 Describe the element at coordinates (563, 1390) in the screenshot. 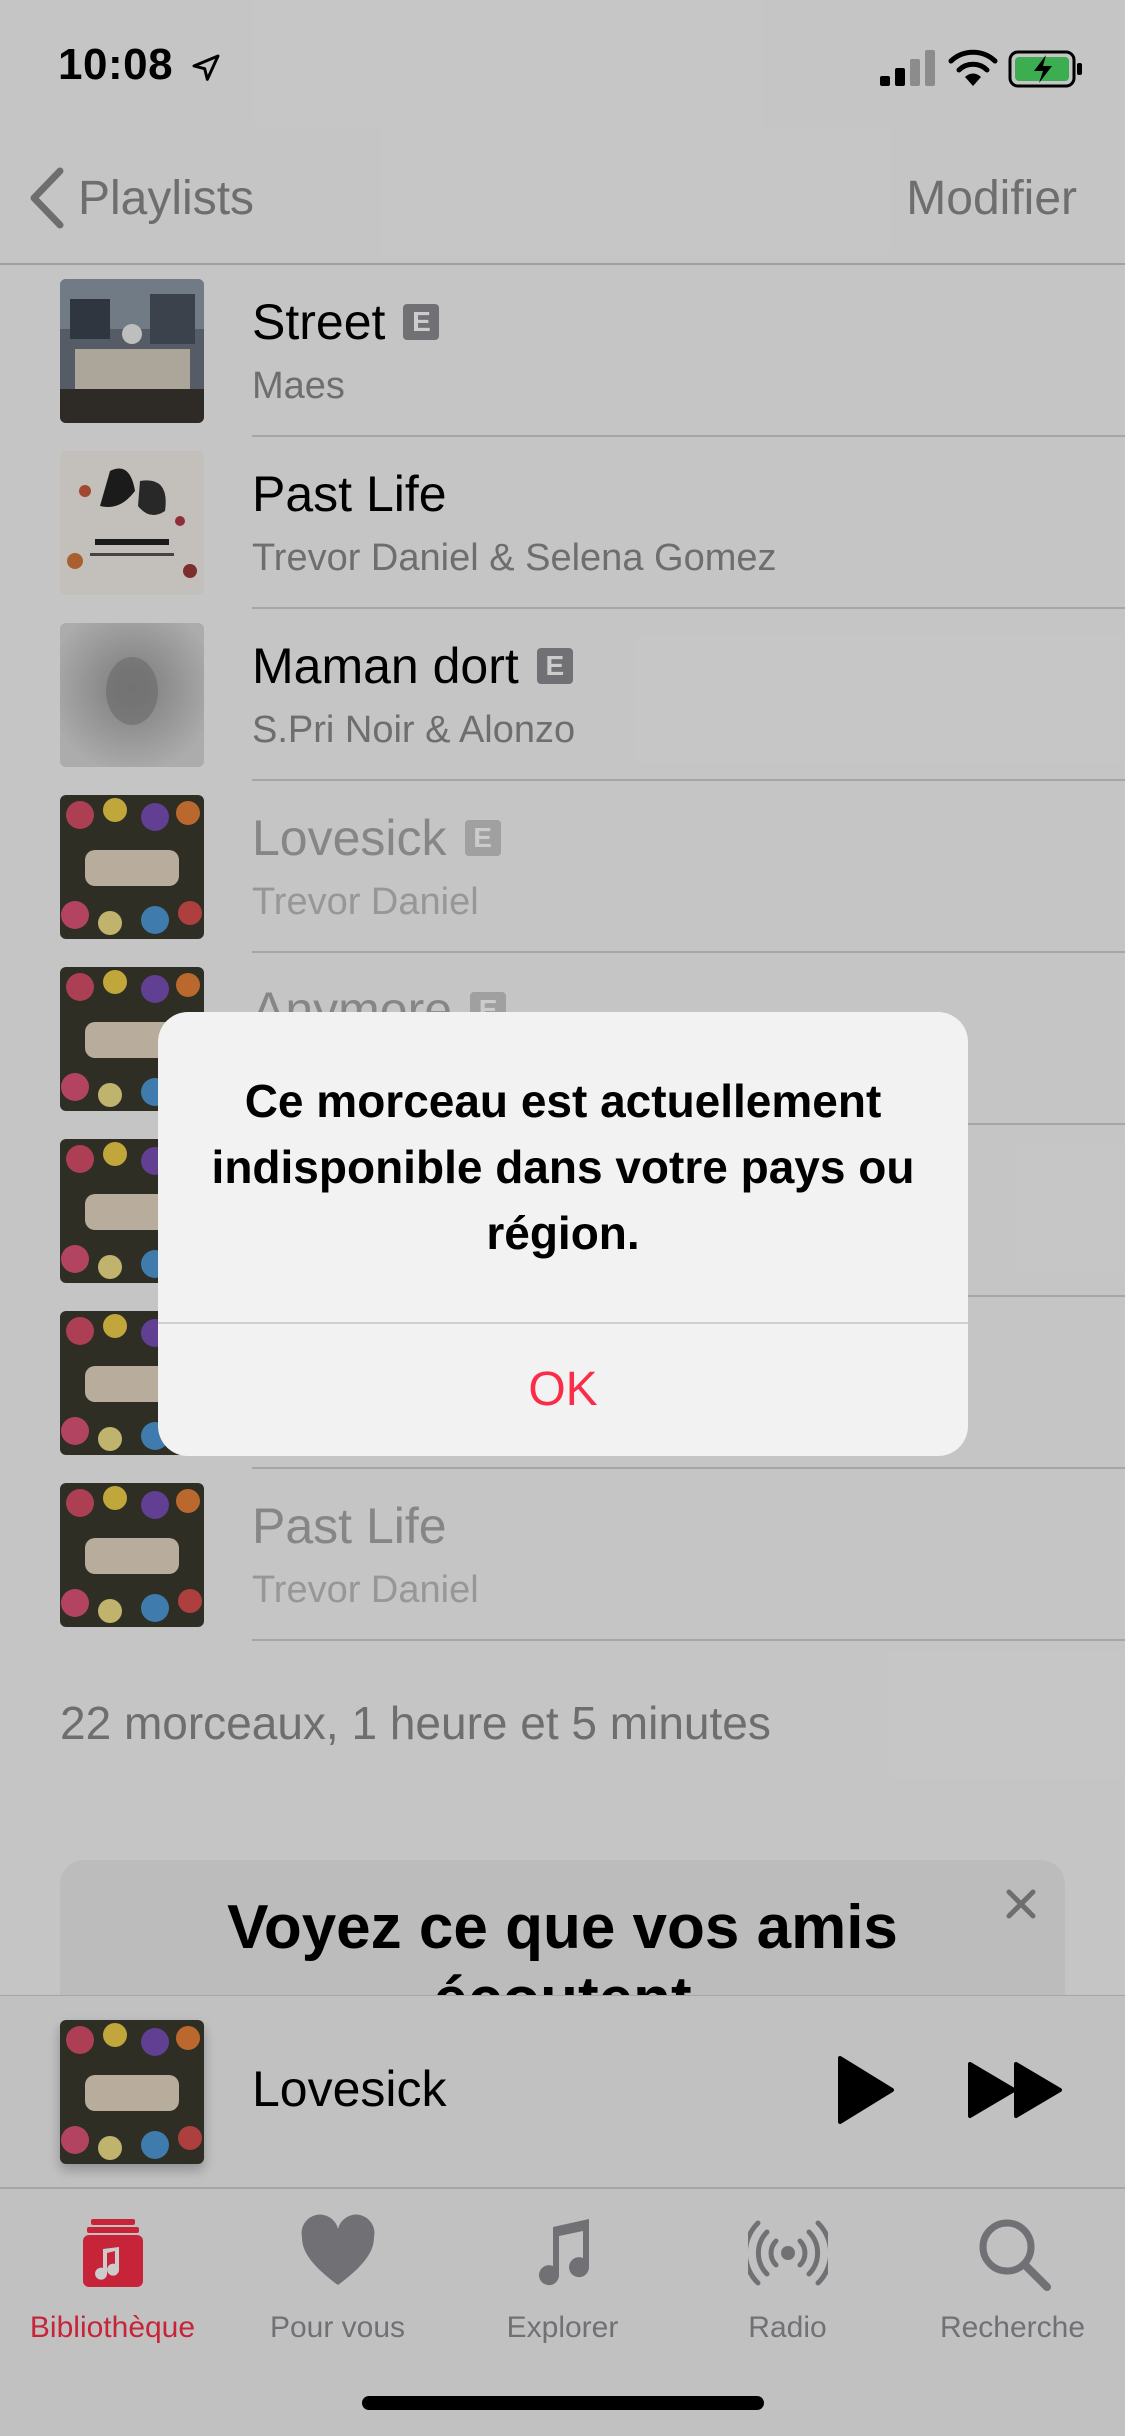

I see `alert-ok-button: OK` at that location.